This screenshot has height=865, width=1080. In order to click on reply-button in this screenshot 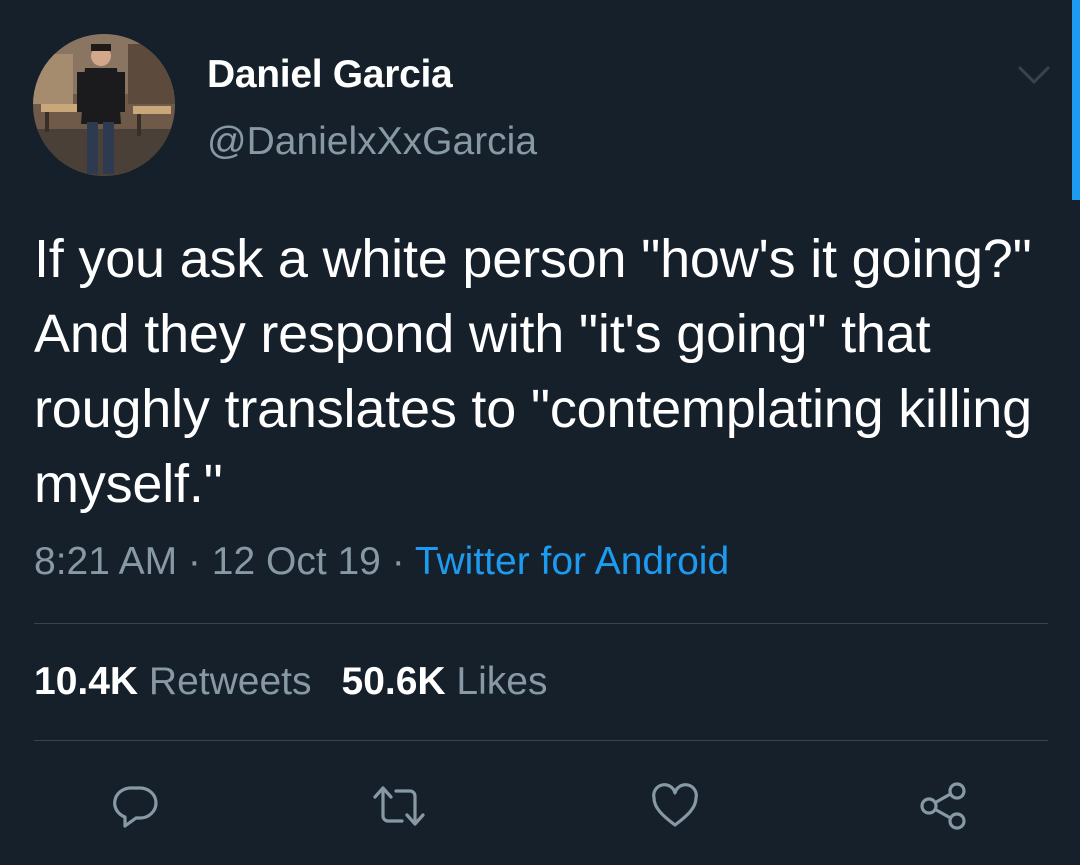, I will do `click(136, 806)`.